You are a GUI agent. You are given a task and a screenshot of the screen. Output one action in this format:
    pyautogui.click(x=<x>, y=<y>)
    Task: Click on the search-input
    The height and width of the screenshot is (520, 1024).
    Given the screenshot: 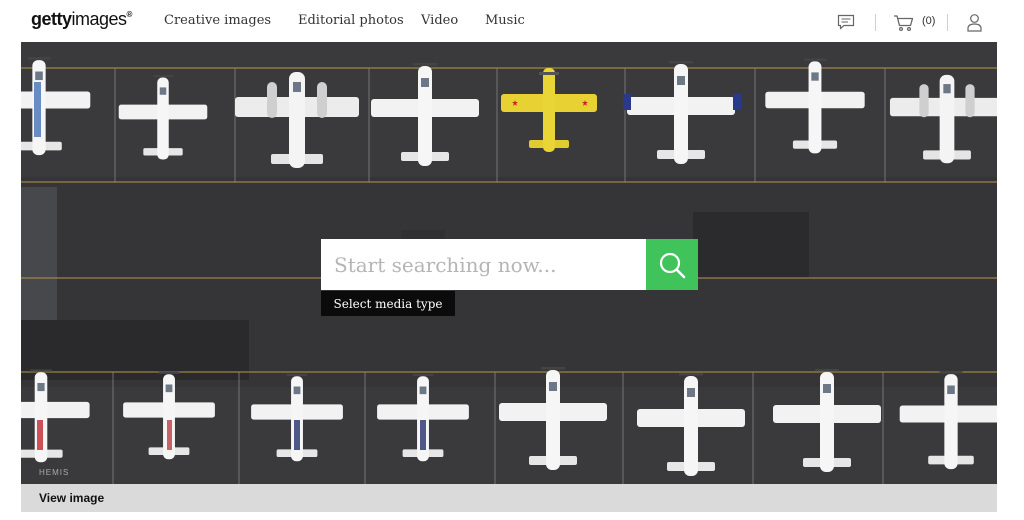 What is the action you would take?
    pyautogui.click(x=484, y=264)
    